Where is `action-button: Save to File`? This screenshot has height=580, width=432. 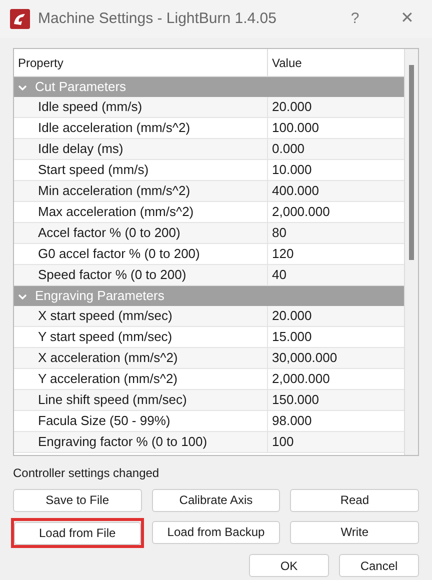
action-button: Save to File is located at coordinates (77, 500).